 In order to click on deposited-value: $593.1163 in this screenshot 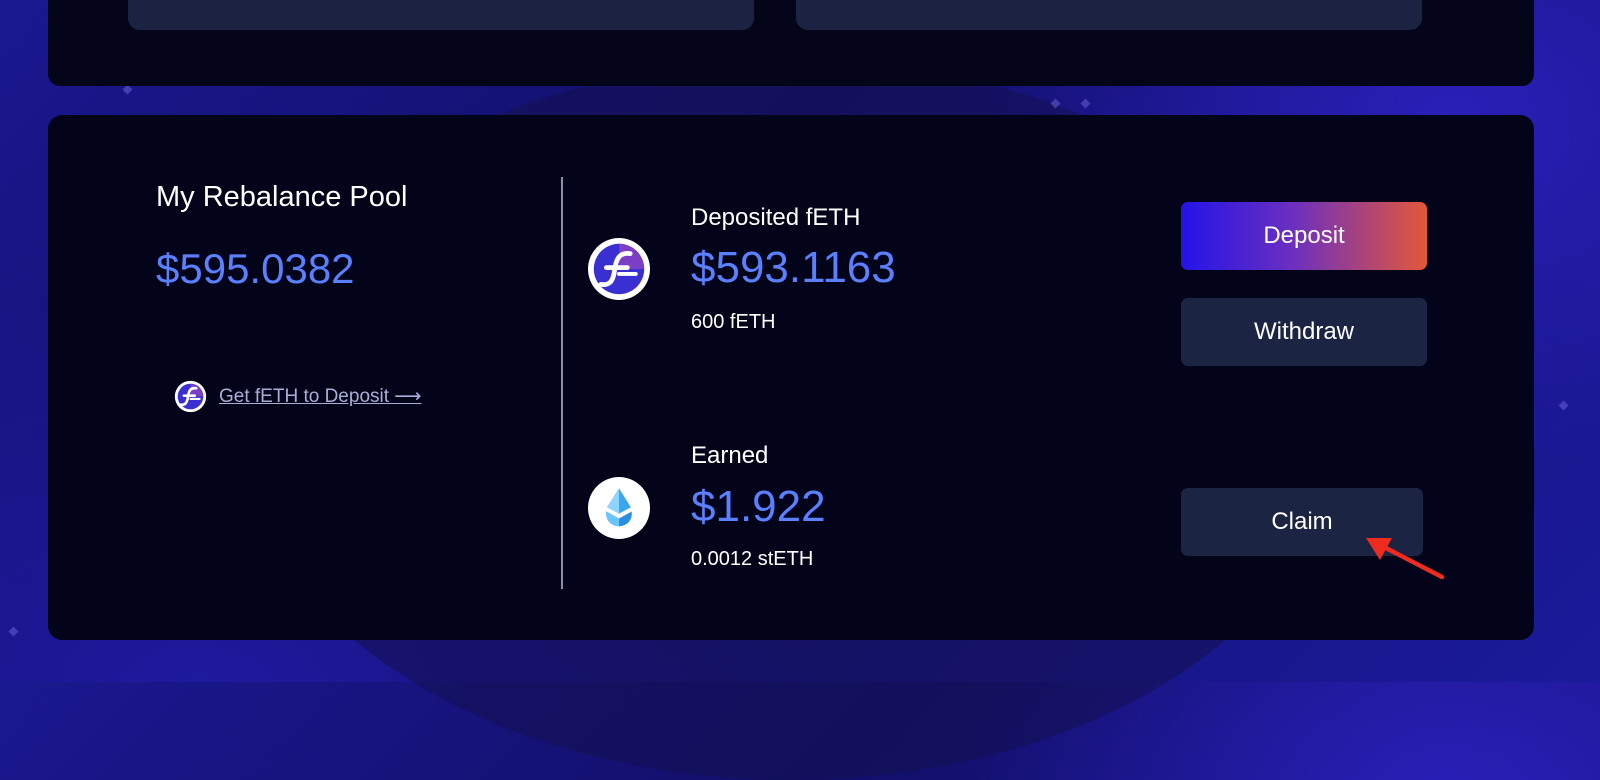, I will do `click(793, 267)`.